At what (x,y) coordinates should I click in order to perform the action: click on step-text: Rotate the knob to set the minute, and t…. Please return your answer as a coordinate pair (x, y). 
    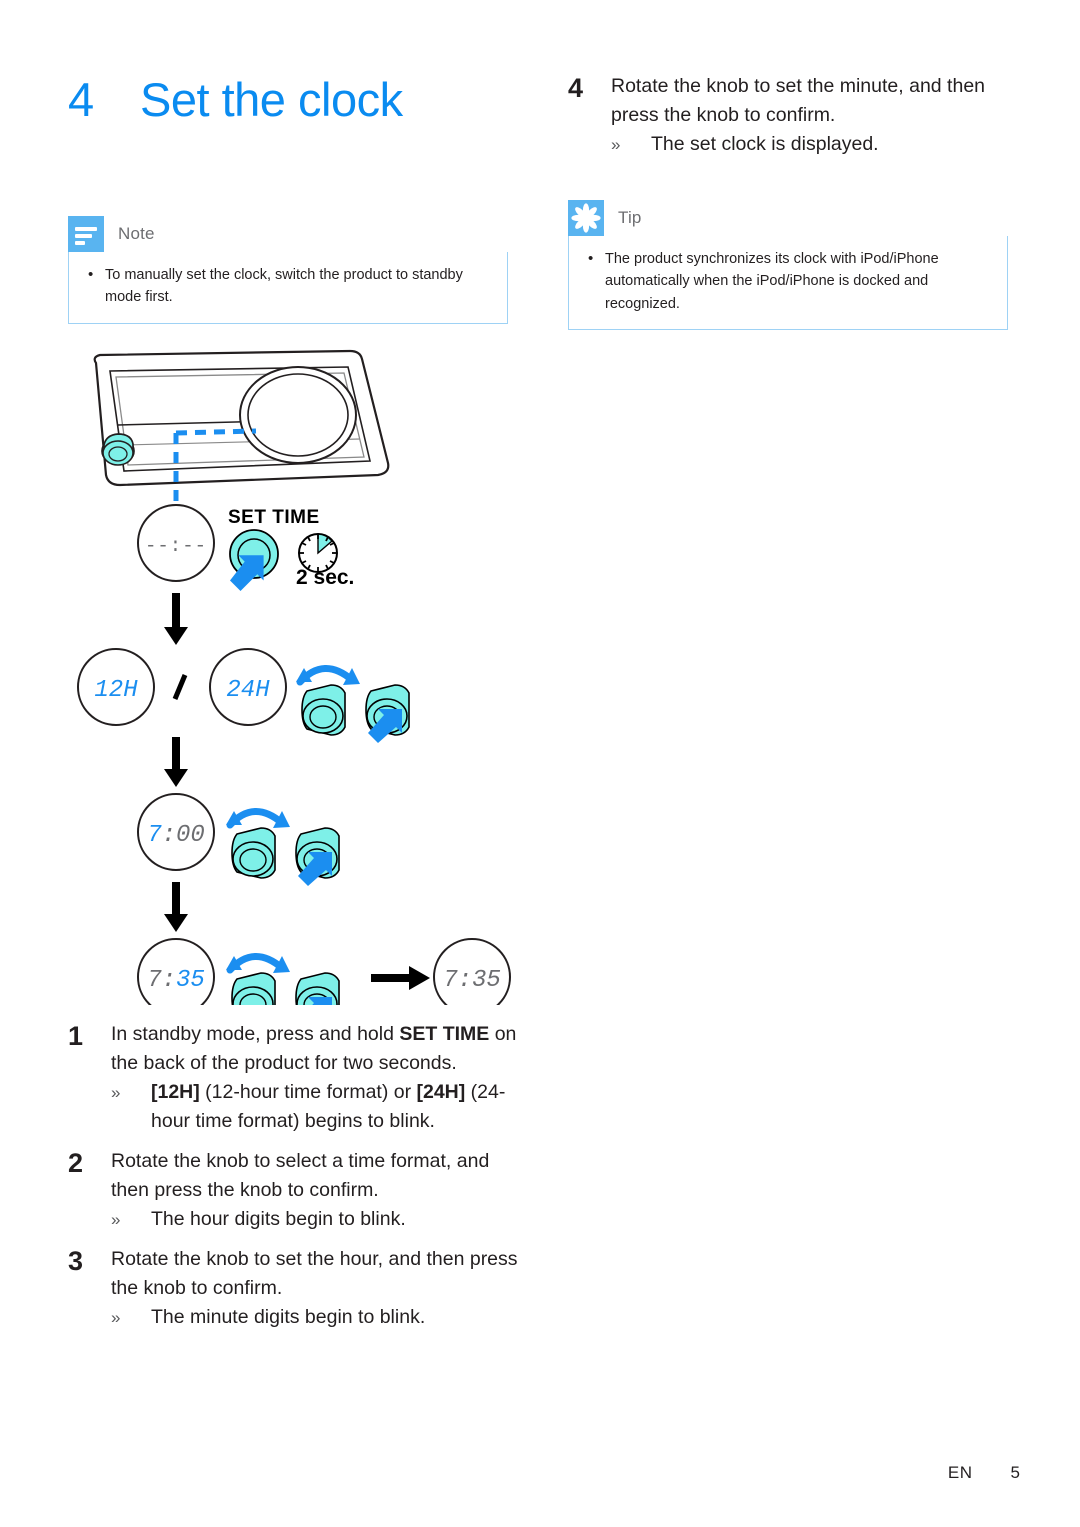
    Looking at the image, I should click on (798, 100).